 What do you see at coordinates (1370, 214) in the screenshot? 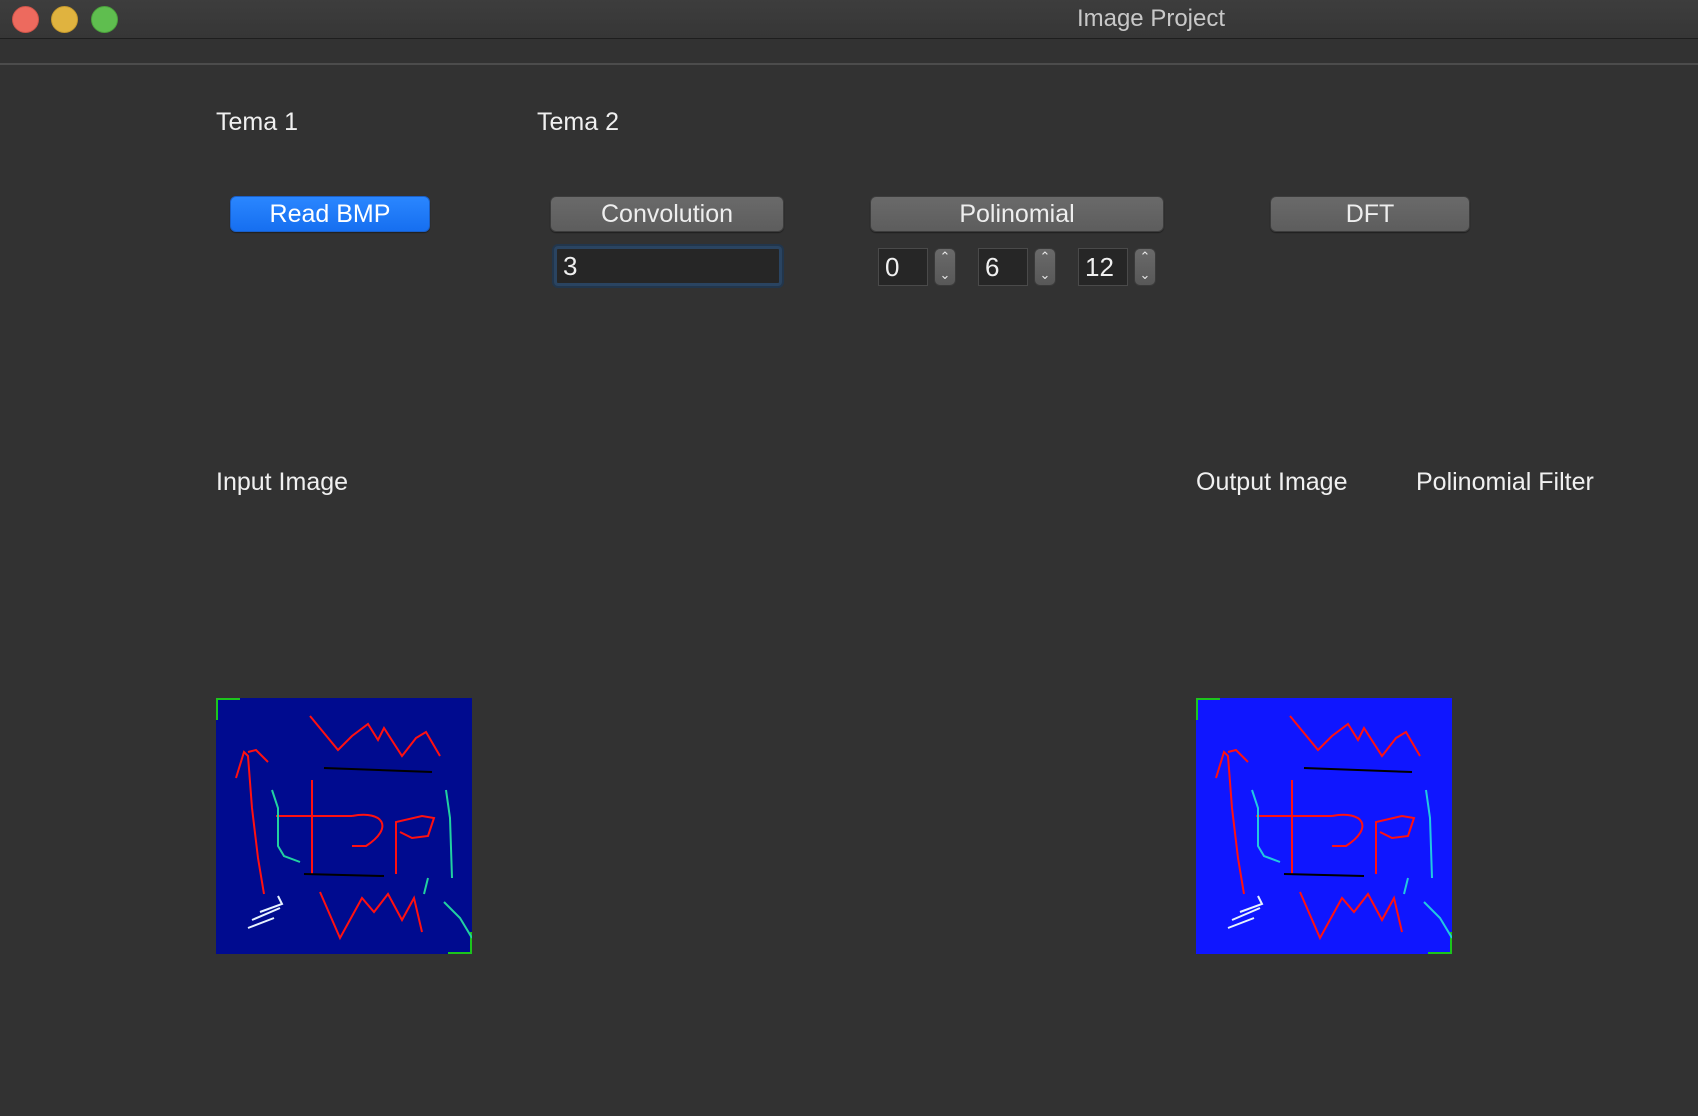
I see `dft-button: DFT` at bounding box center [1370, 214].